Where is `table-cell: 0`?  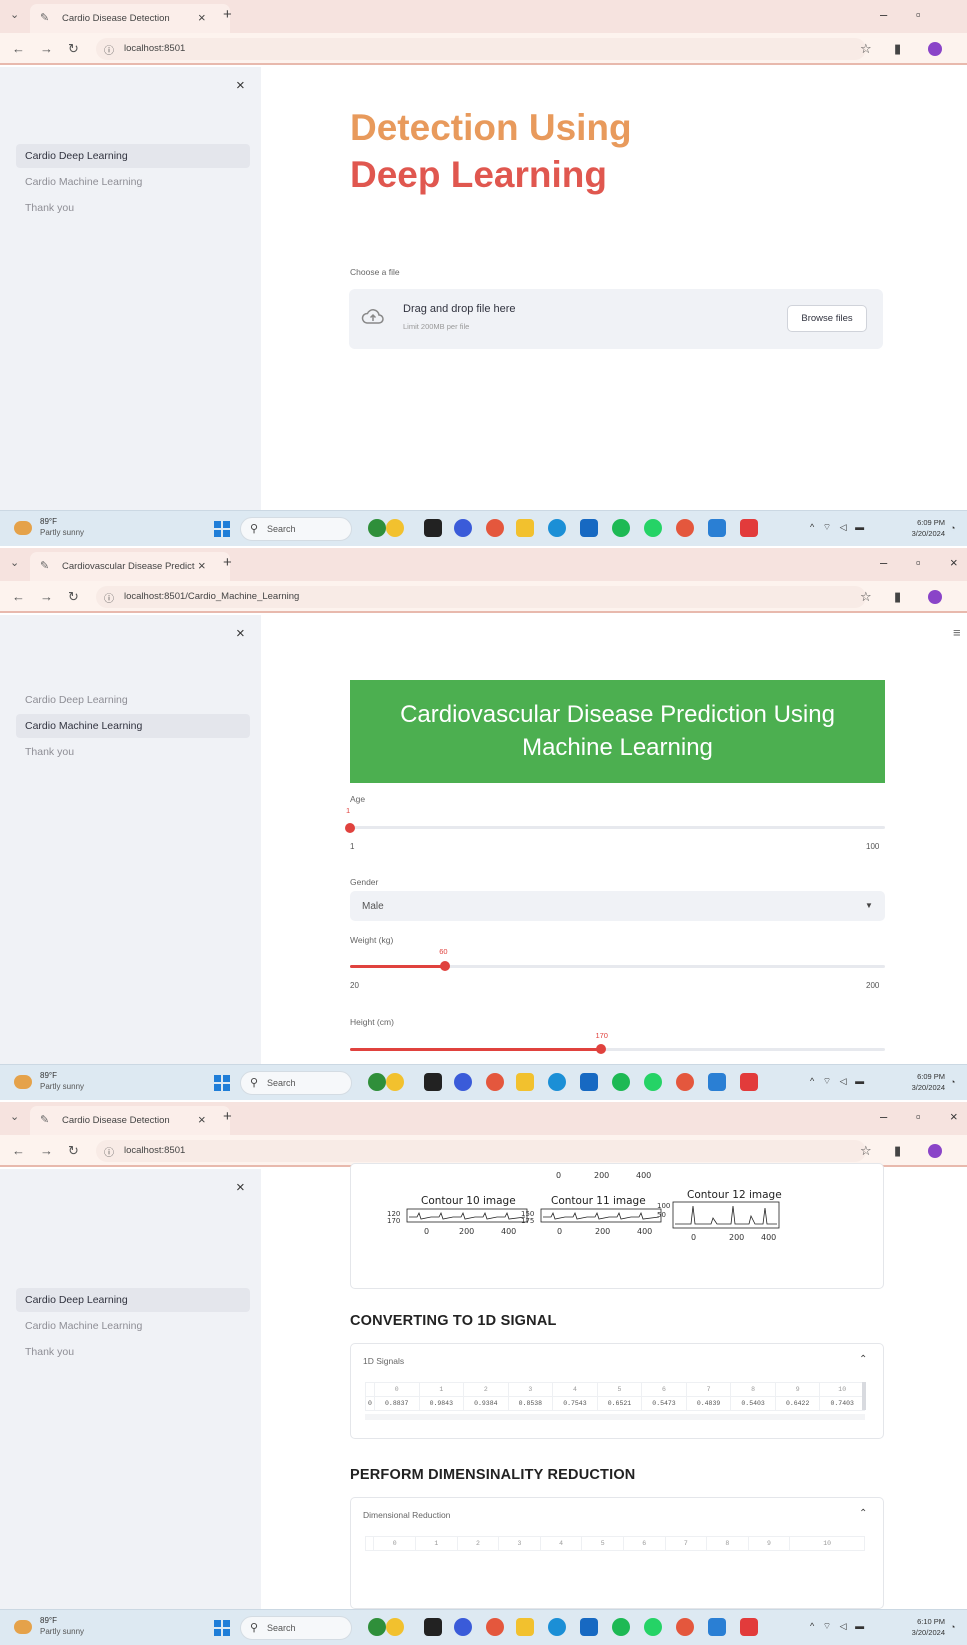 table-cell: 0 is located at coordinates (370, 1403).